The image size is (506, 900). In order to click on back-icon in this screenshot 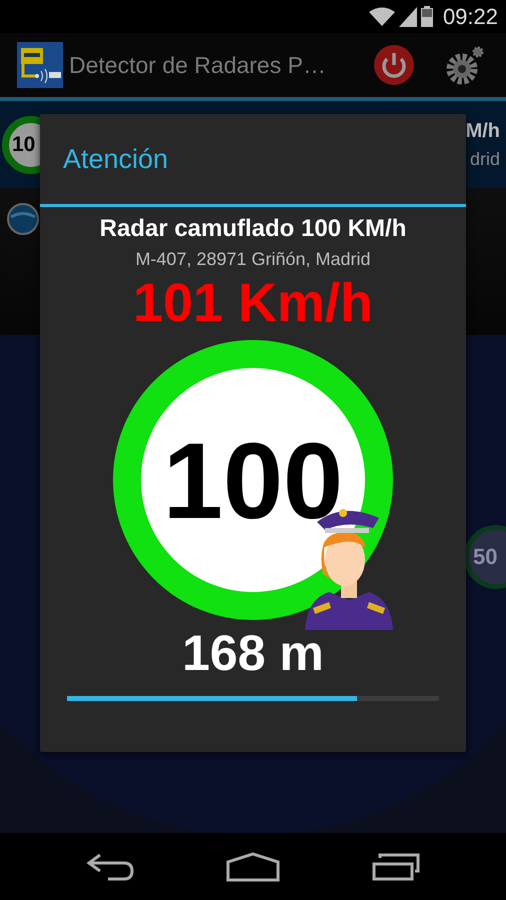, I will do `click(110, 866)`.